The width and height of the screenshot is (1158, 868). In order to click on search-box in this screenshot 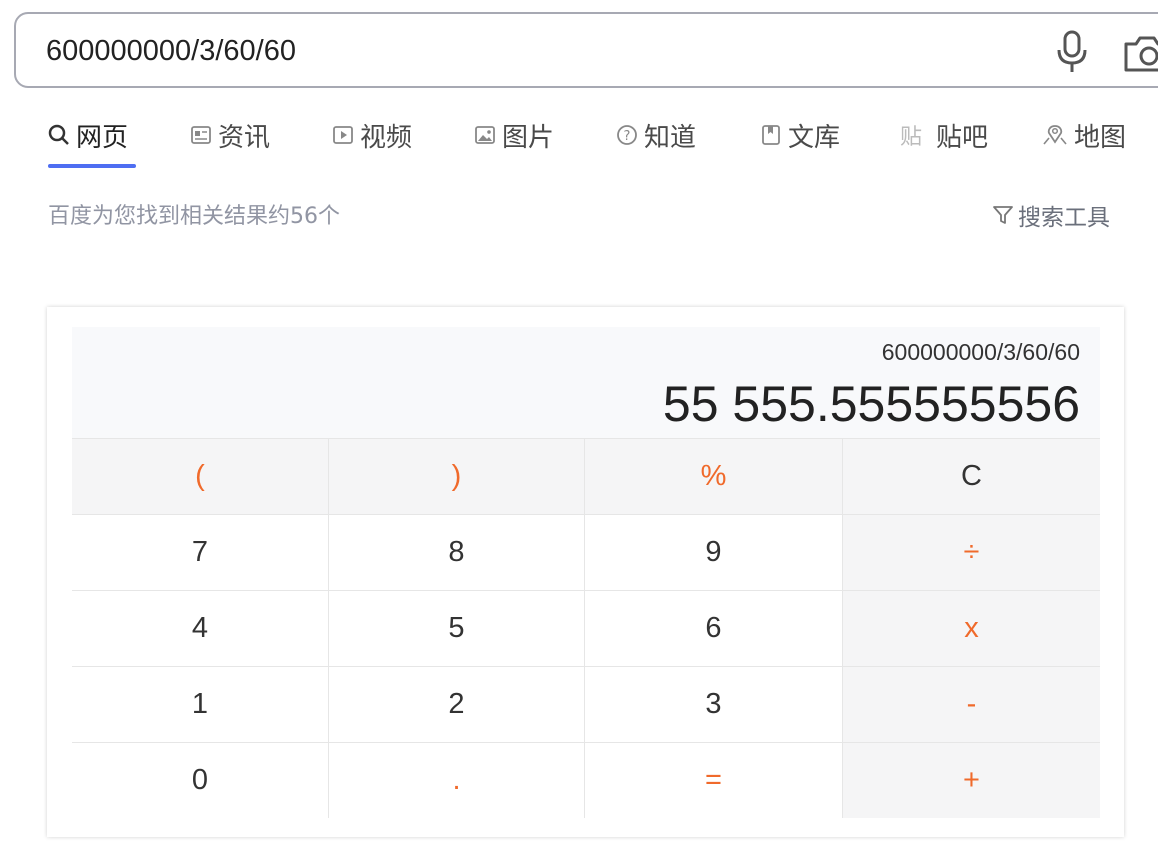, I will do `click(586, 50)`.